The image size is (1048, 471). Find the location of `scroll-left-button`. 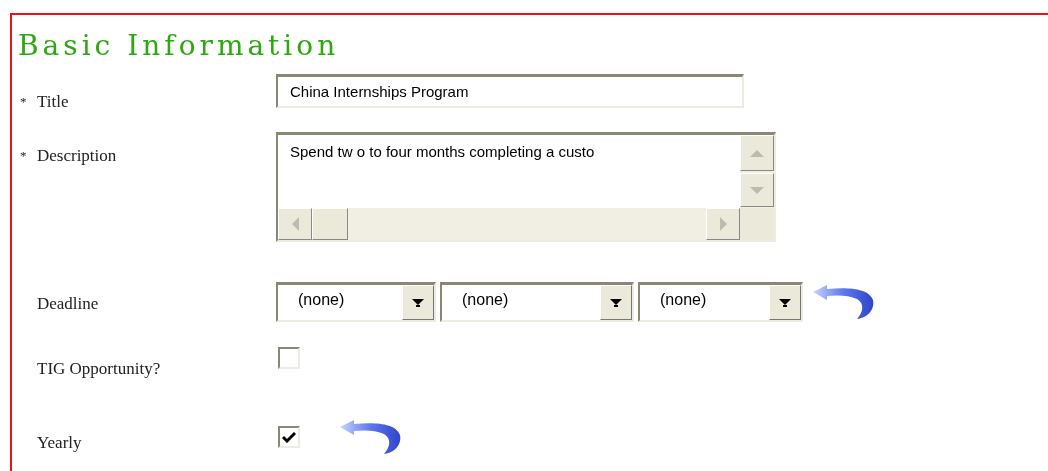

scroll-left-button is located at coordinates (295, 224).